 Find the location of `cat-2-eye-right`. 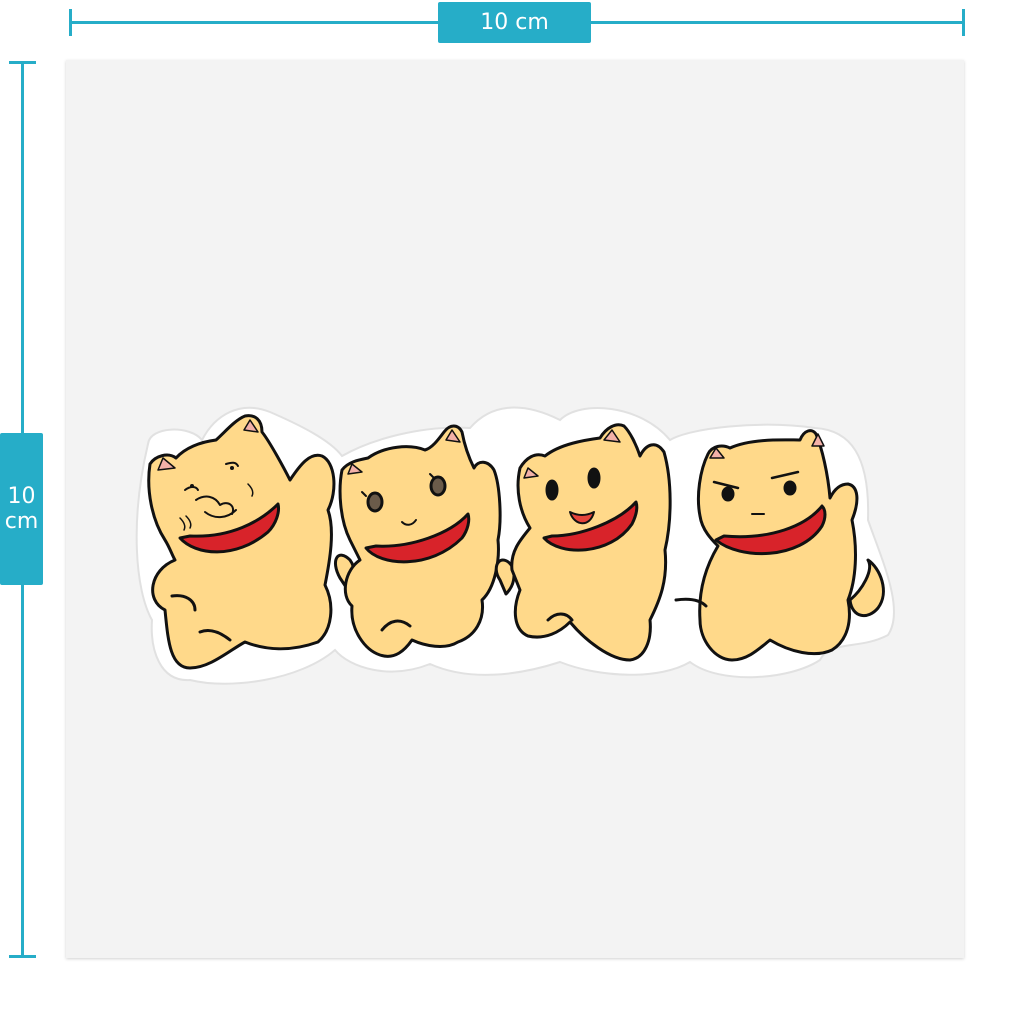

cat-2-eye-right is located at coordinates (438, 486).